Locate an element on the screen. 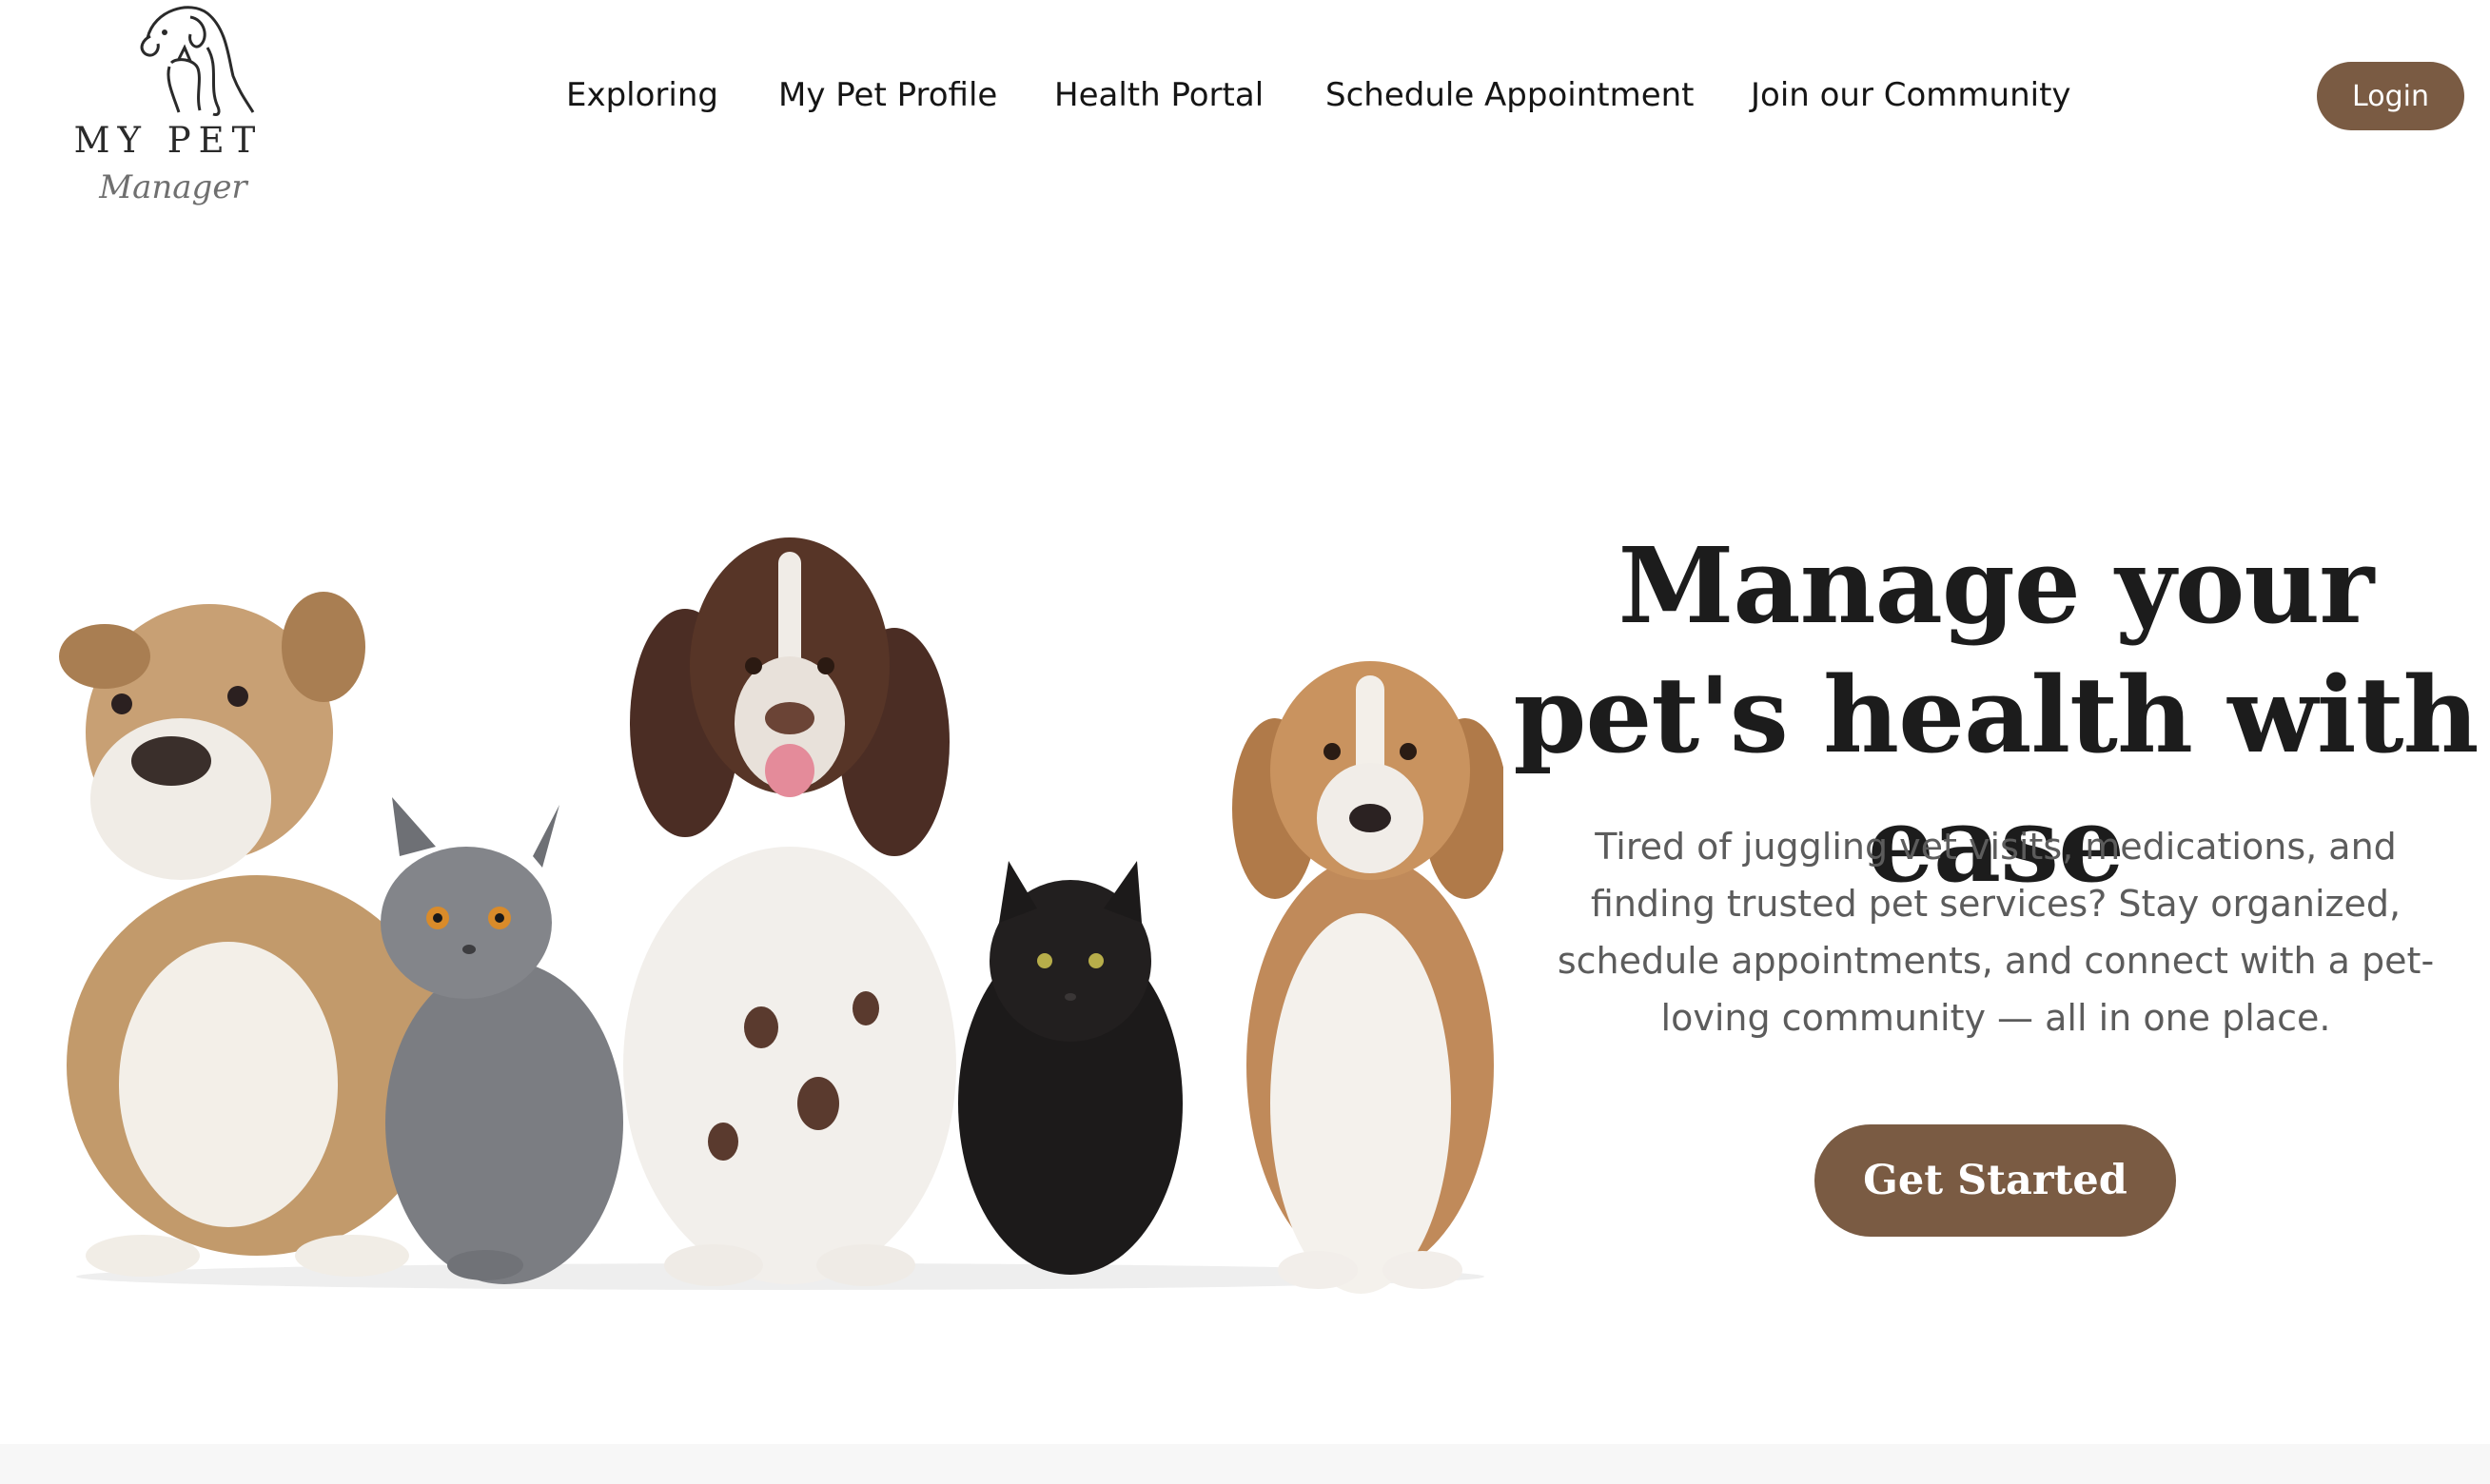 This screenshot has width=2490, height=1484. grey-cat-image is located at coordinates (502, 1040).